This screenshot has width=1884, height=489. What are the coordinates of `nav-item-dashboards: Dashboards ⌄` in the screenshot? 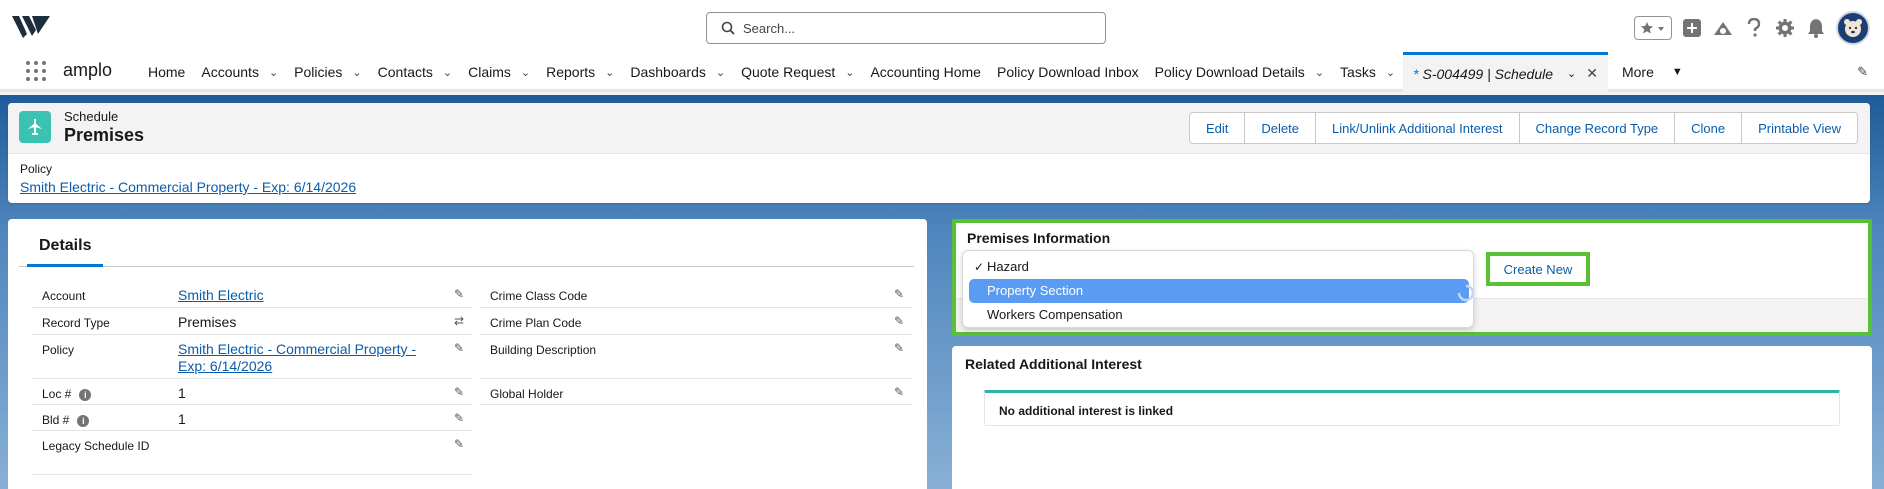 It's located at (677, 72).